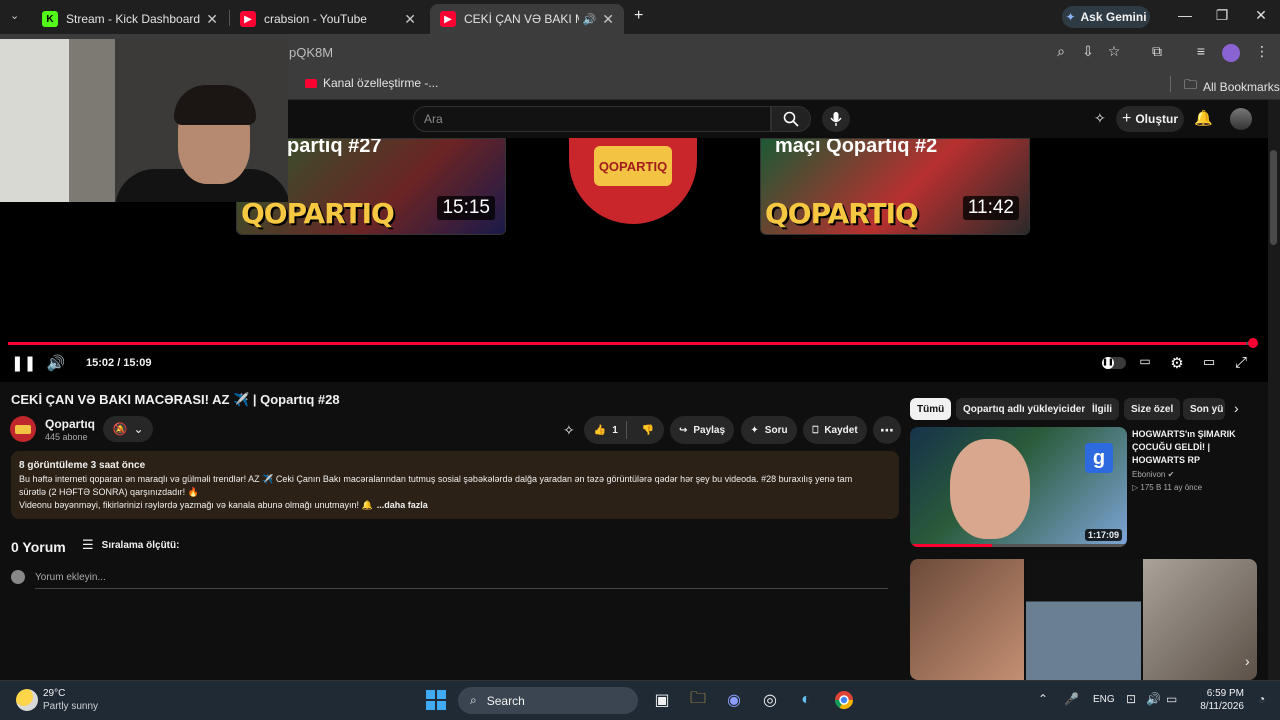 Image resolution: width=1280 pixels, height=720 pixels. I want to click on omnibox, so click(710, 52).